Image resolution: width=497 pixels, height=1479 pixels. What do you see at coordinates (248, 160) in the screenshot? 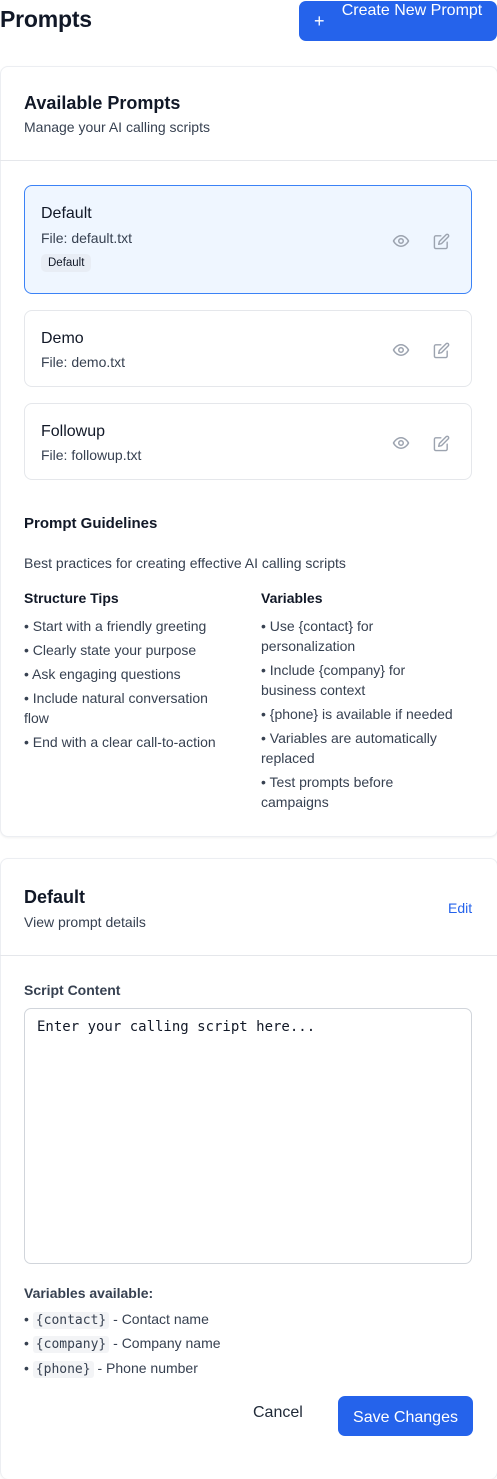
I see `card-divider` at bounding box center [248, 160].